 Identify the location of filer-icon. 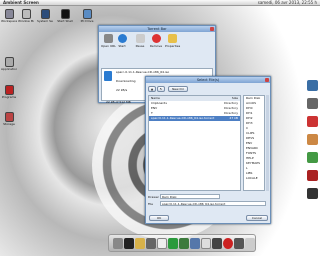
(162, 243).